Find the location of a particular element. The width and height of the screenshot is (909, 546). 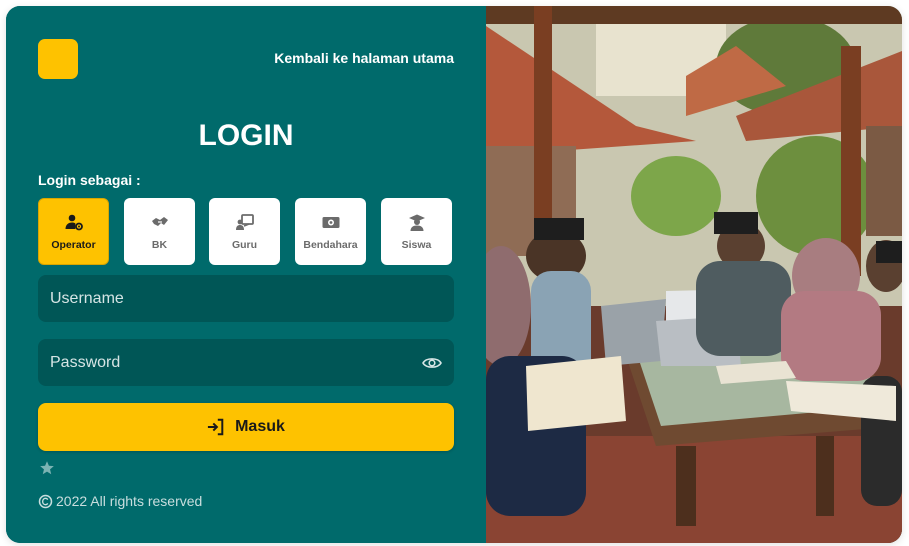

teacher-board-icon is located at coordinates (244, 221).